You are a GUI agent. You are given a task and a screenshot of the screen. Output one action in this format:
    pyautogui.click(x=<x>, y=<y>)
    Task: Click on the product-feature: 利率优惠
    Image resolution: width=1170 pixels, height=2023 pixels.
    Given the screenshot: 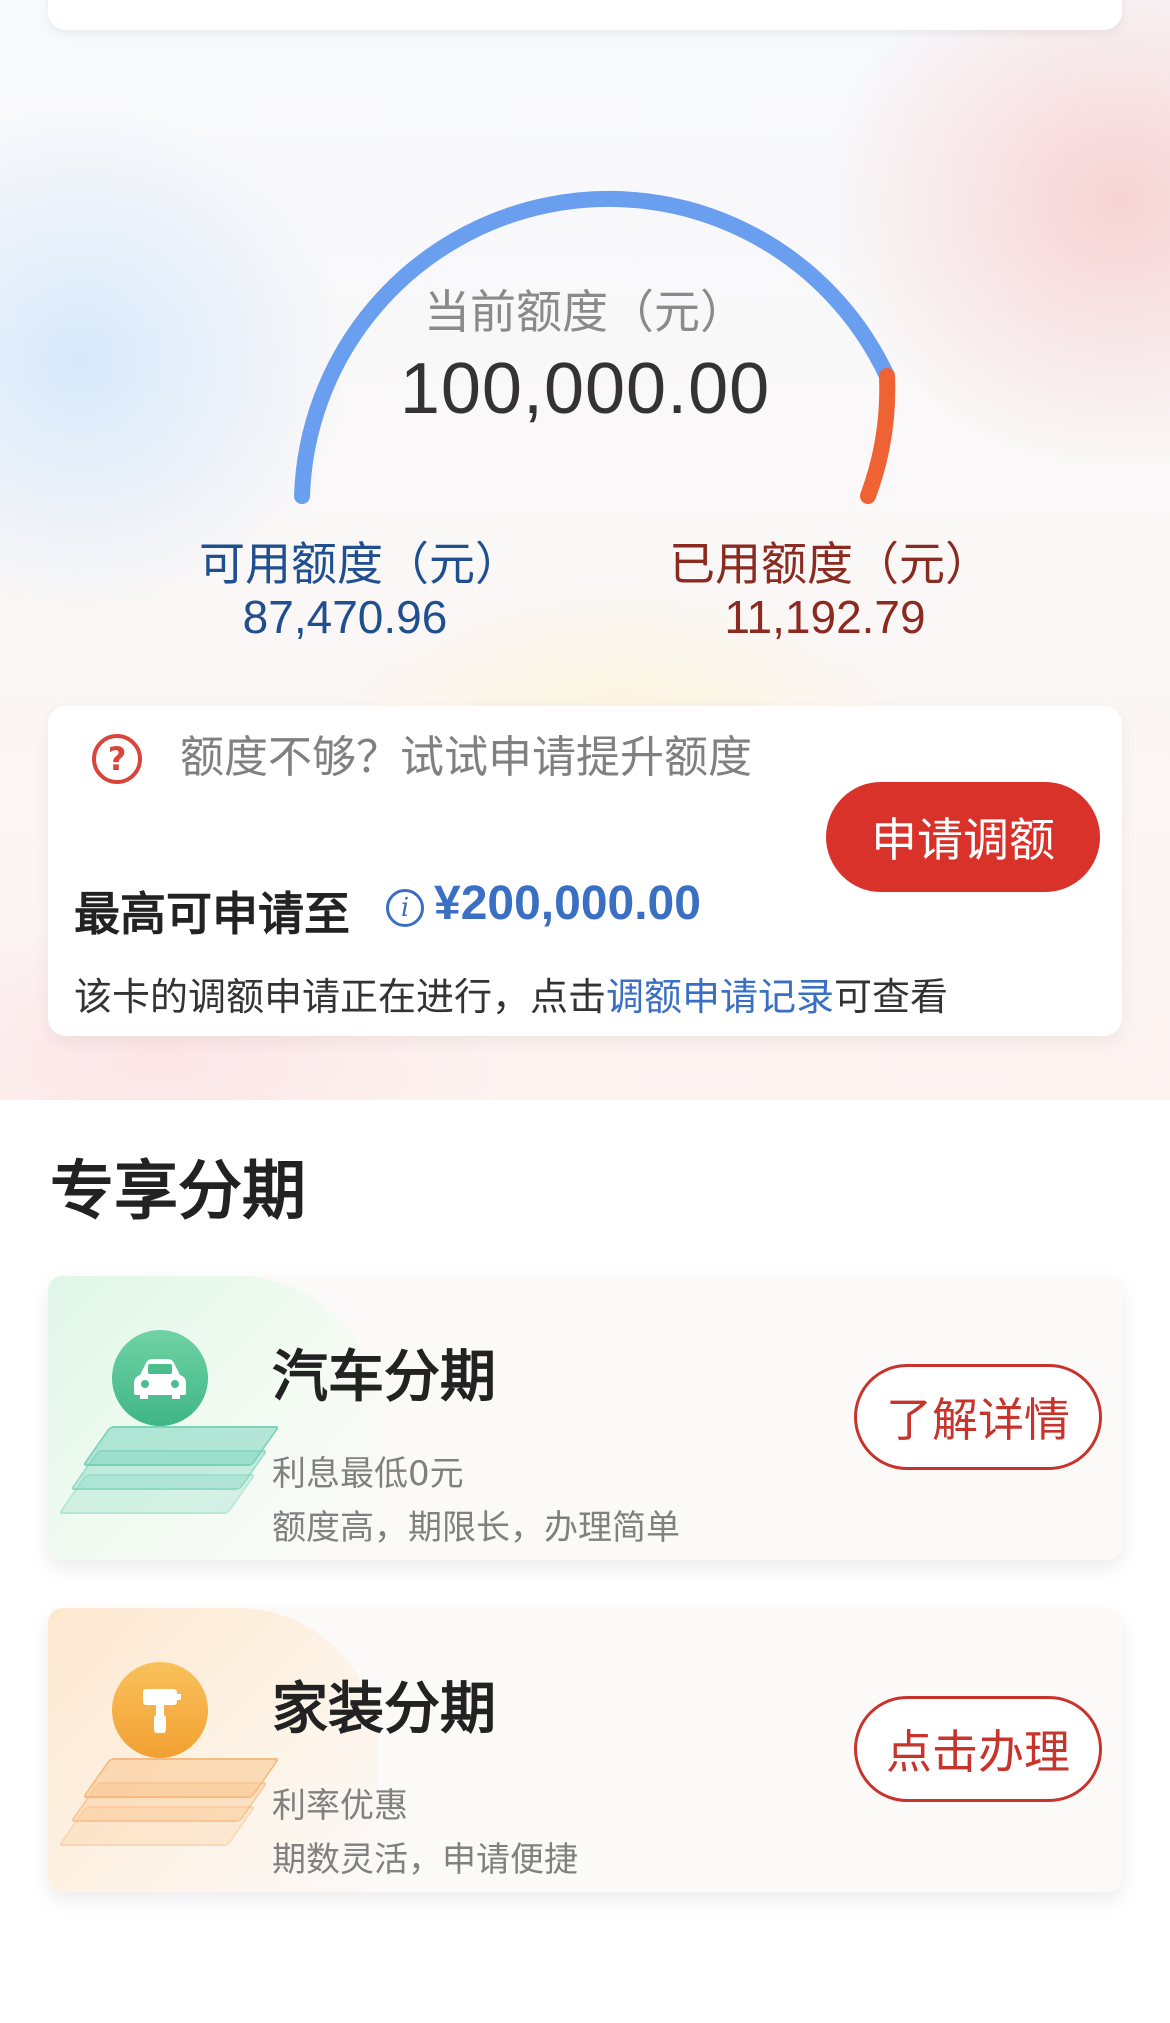 What is the action you would take?
    pyautogui.click(x=340, y=1806)
    